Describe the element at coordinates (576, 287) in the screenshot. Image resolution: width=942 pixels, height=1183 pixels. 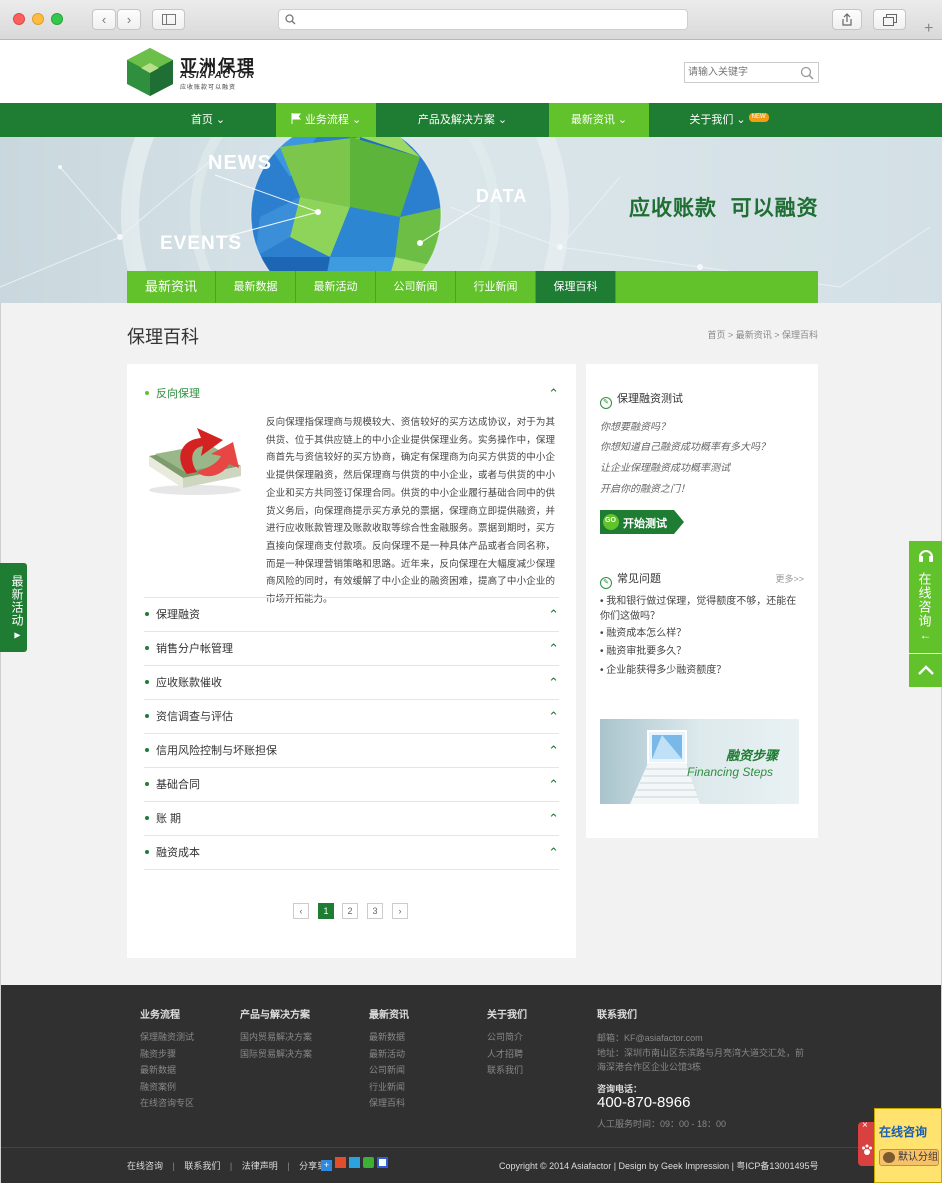
I see `subnav-item-factoring-wiki: 保理百科` at that location.